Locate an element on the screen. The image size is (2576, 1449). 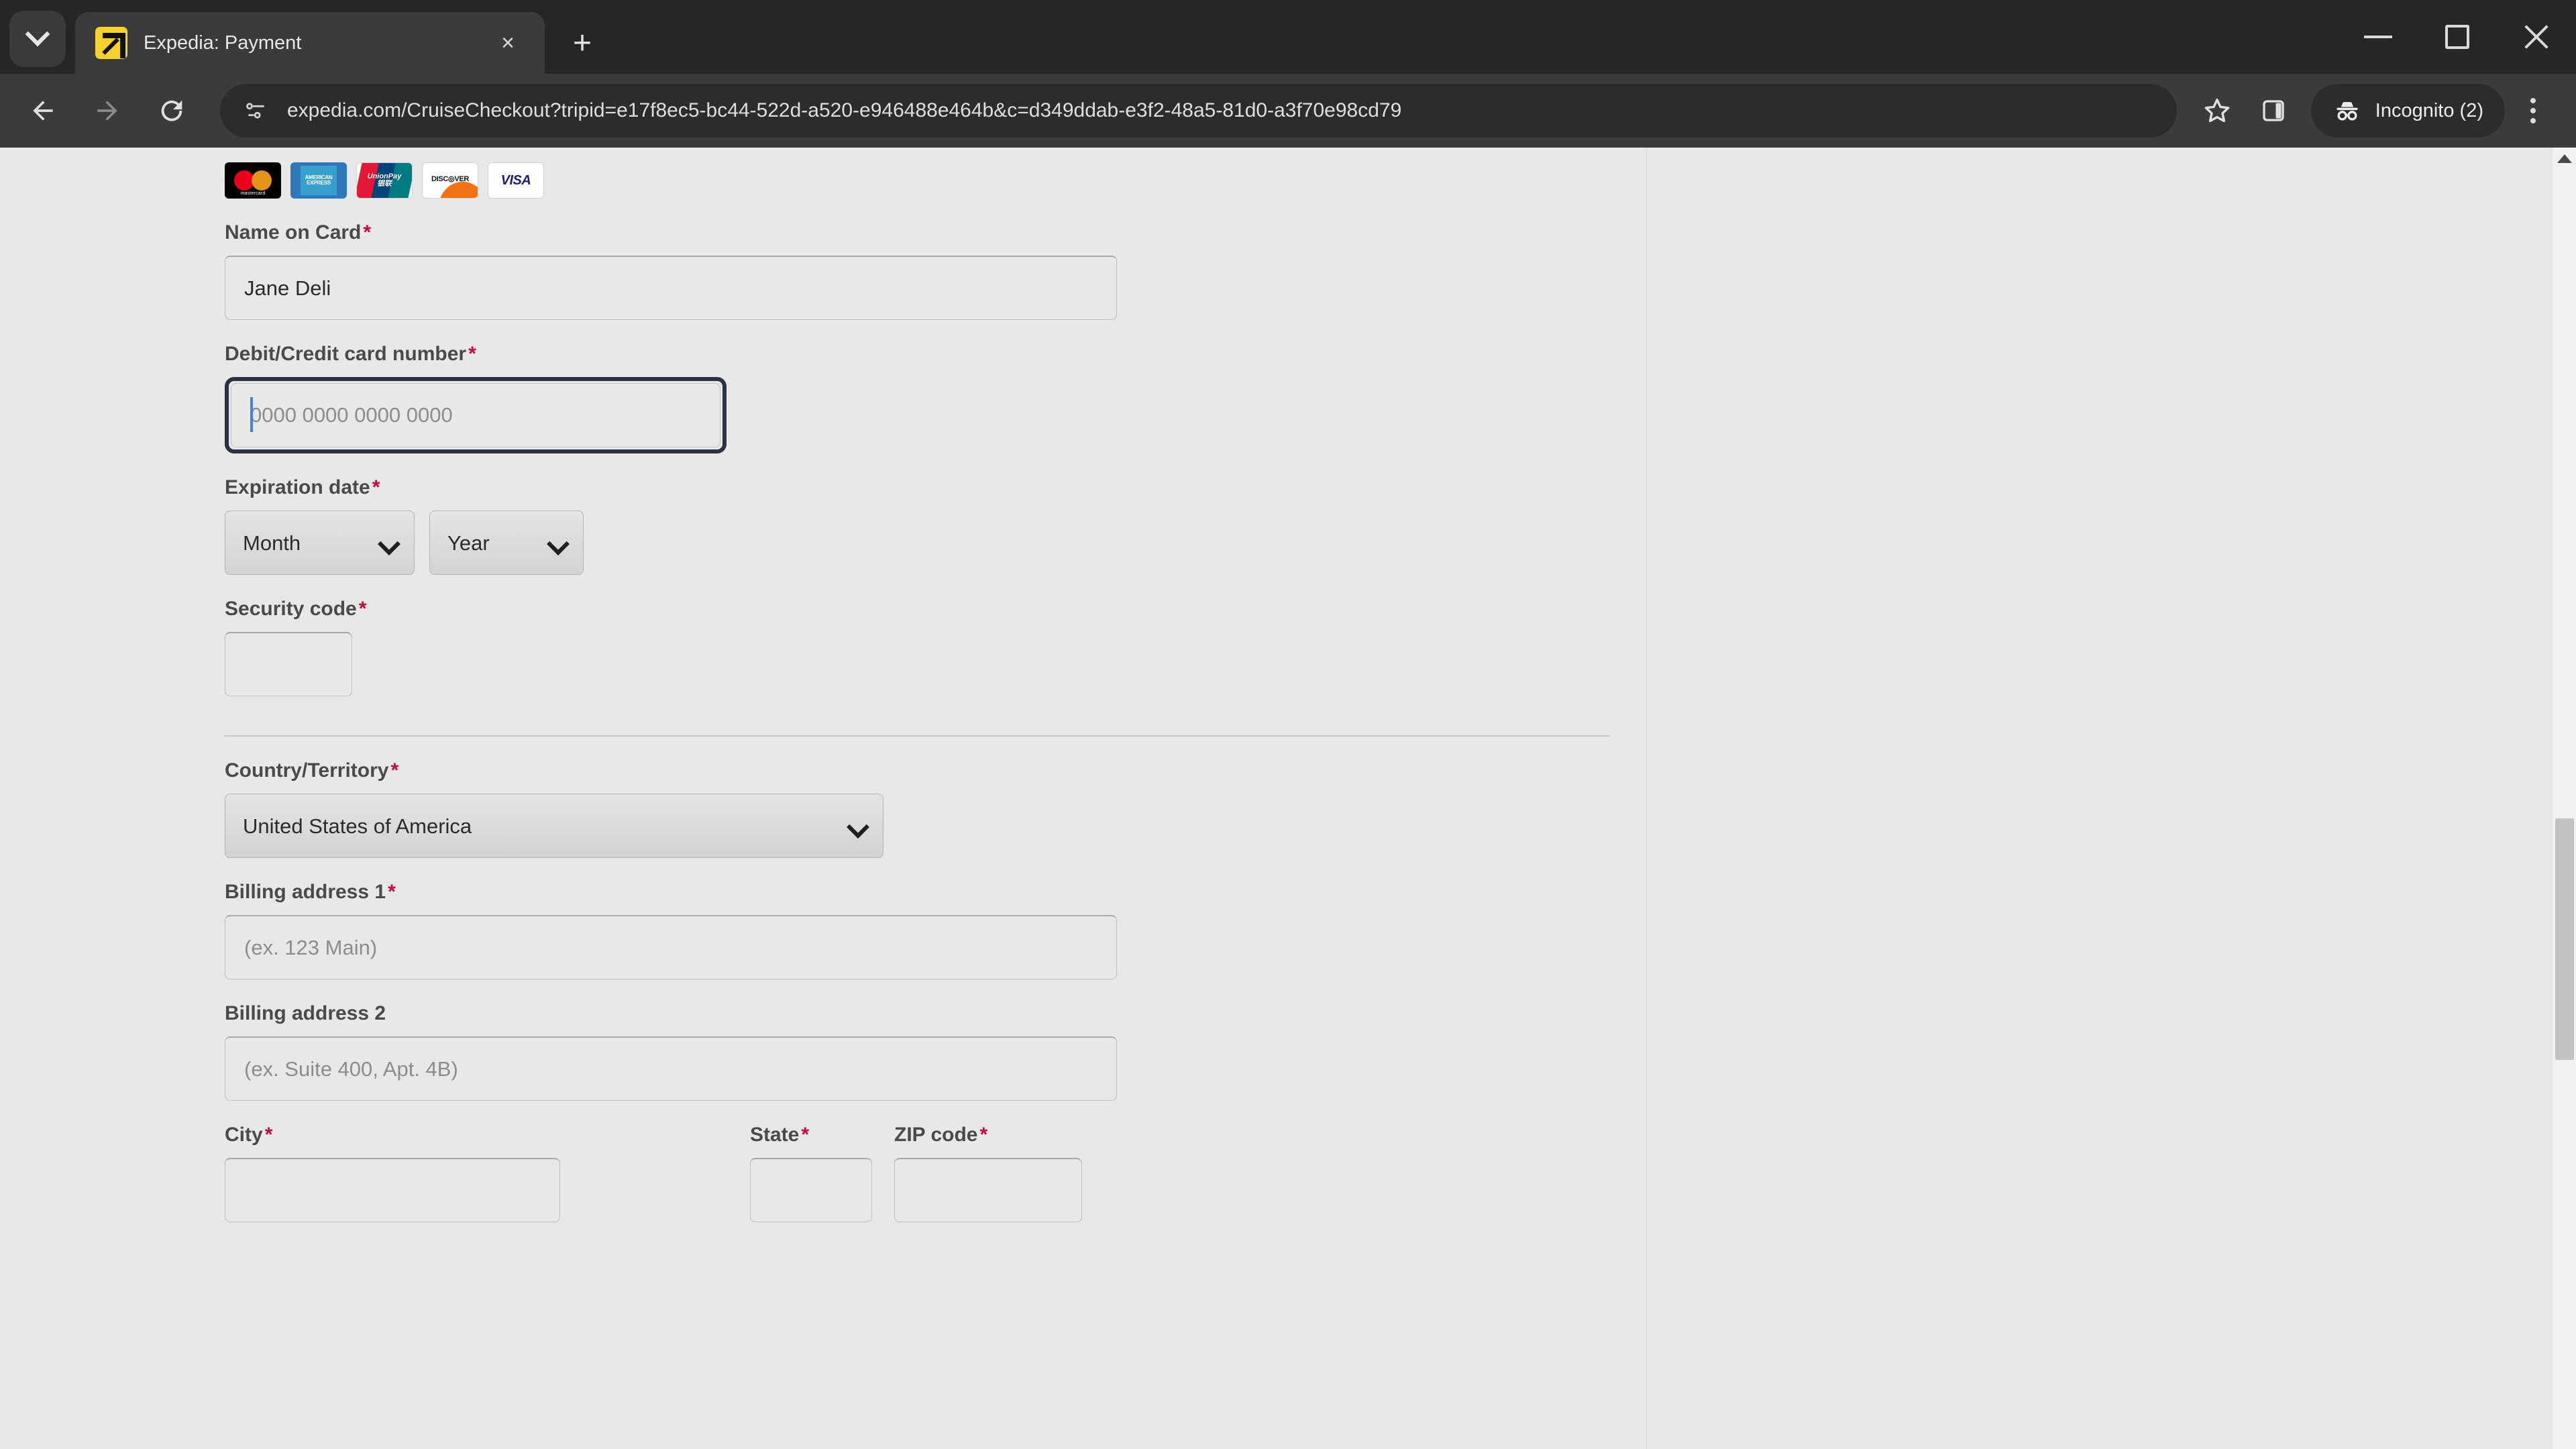
accepted-cards-row: mastercard AMERICAN EXPRESS UnionPay 银联 is located at coordinates (935, 173).